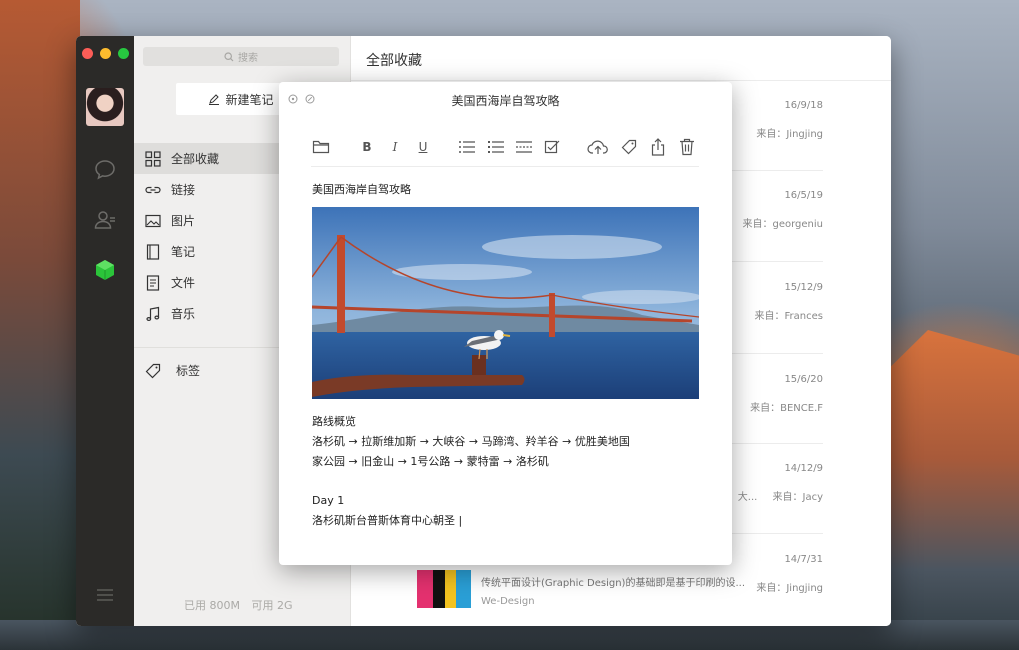  Describe the element at coordinates (786, 394) in the screenshot. I see `list-item: 15/6/20 来自：BENCE.F` at that location.